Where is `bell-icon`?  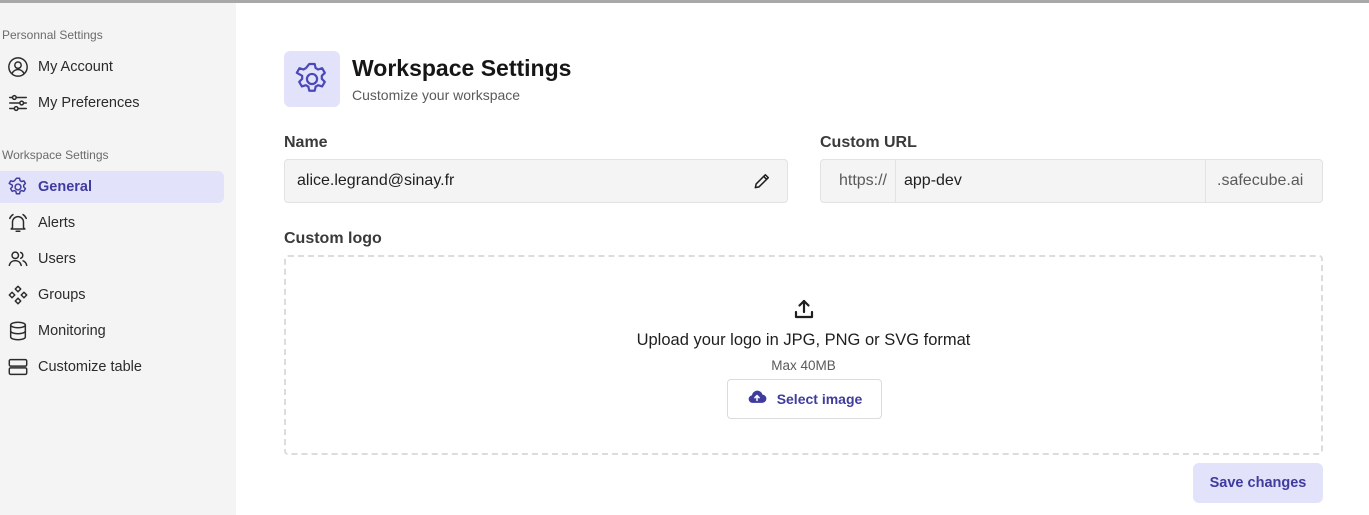
bell-icon is located at coordinates (18, 223).